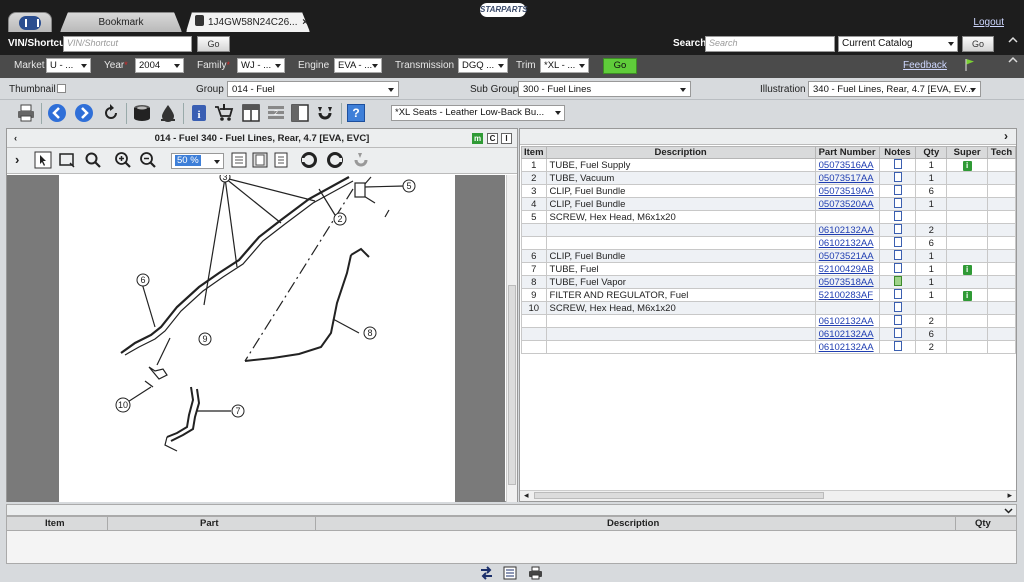  I want to click on scroll-right-icon: ▸, so click(1009, 495).